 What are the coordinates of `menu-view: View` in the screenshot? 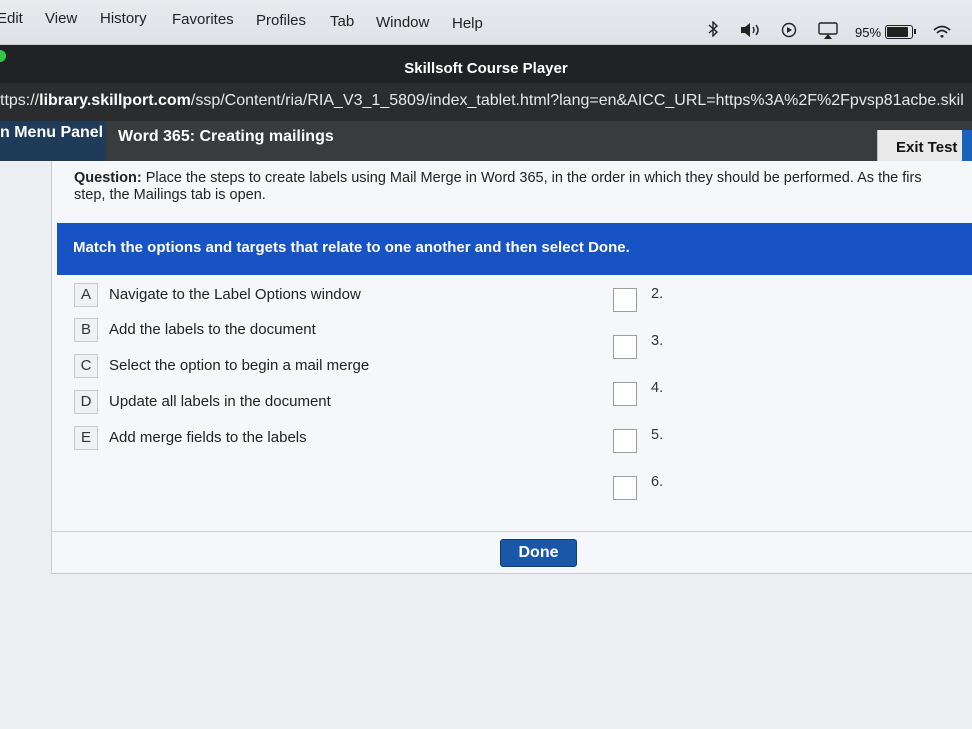 It's located at (61, 18).